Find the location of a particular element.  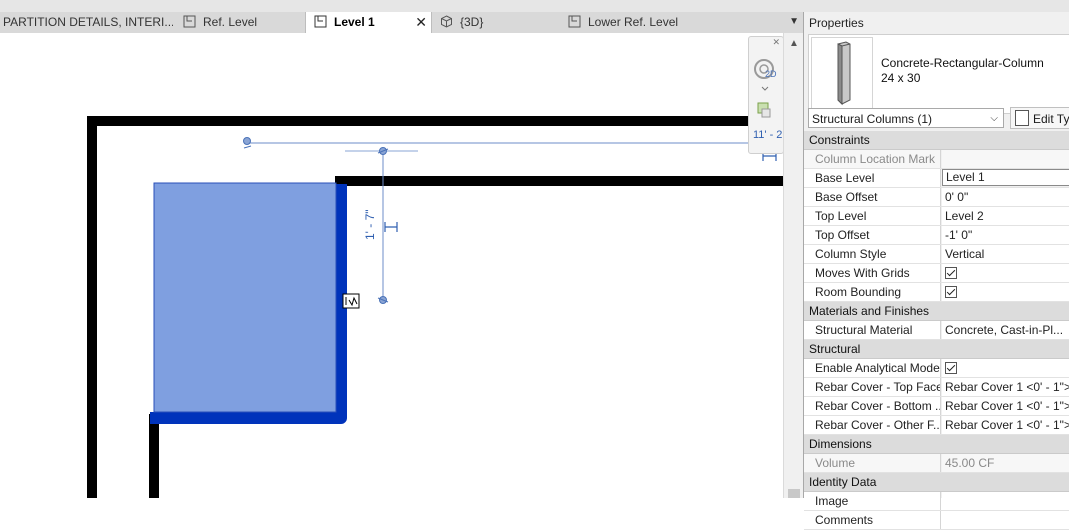

type-selector: Concrete-Rectangular-Column 24 x 30 is located at coordinates (938, 74).